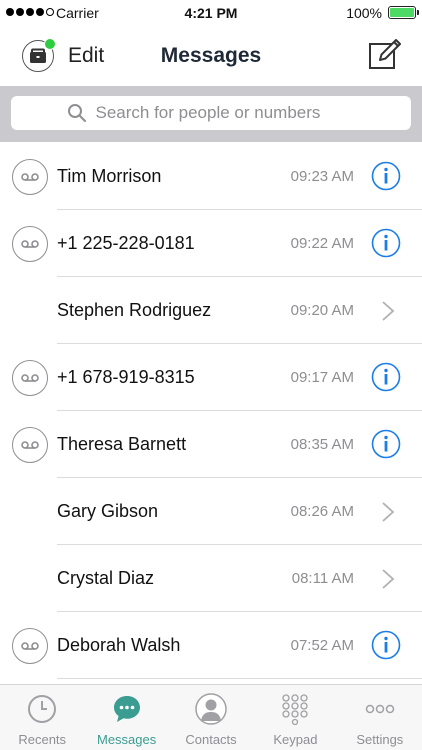 The width and height of the screenshot is (422, 750). Describe the element at coordinates (211, 243) in the screenshot. I see `message-row: +1 225-228-0181 09:22 AM` at that location.